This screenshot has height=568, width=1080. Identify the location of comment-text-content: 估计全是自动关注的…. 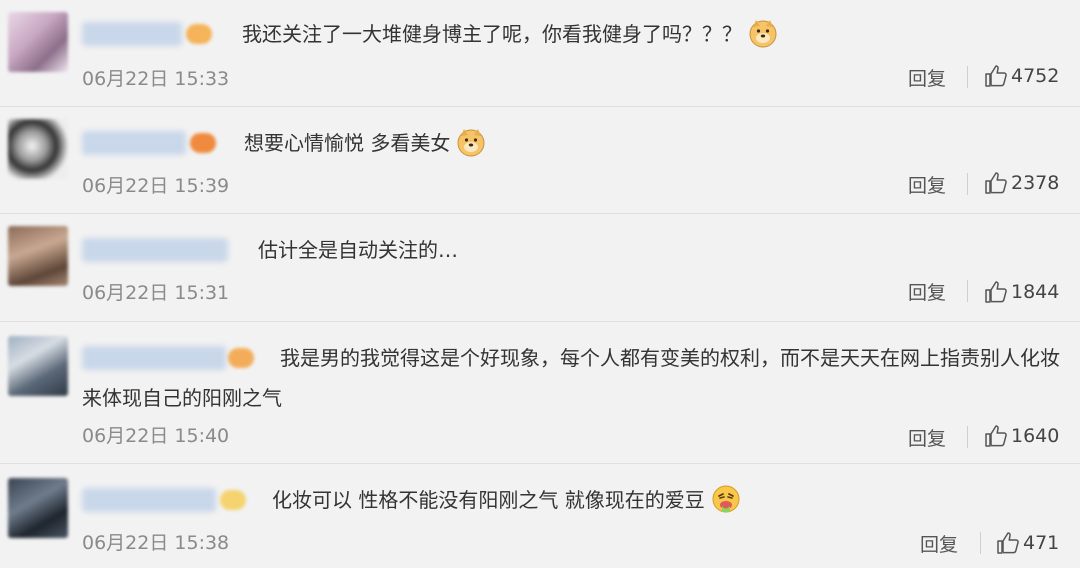
(358, 250).